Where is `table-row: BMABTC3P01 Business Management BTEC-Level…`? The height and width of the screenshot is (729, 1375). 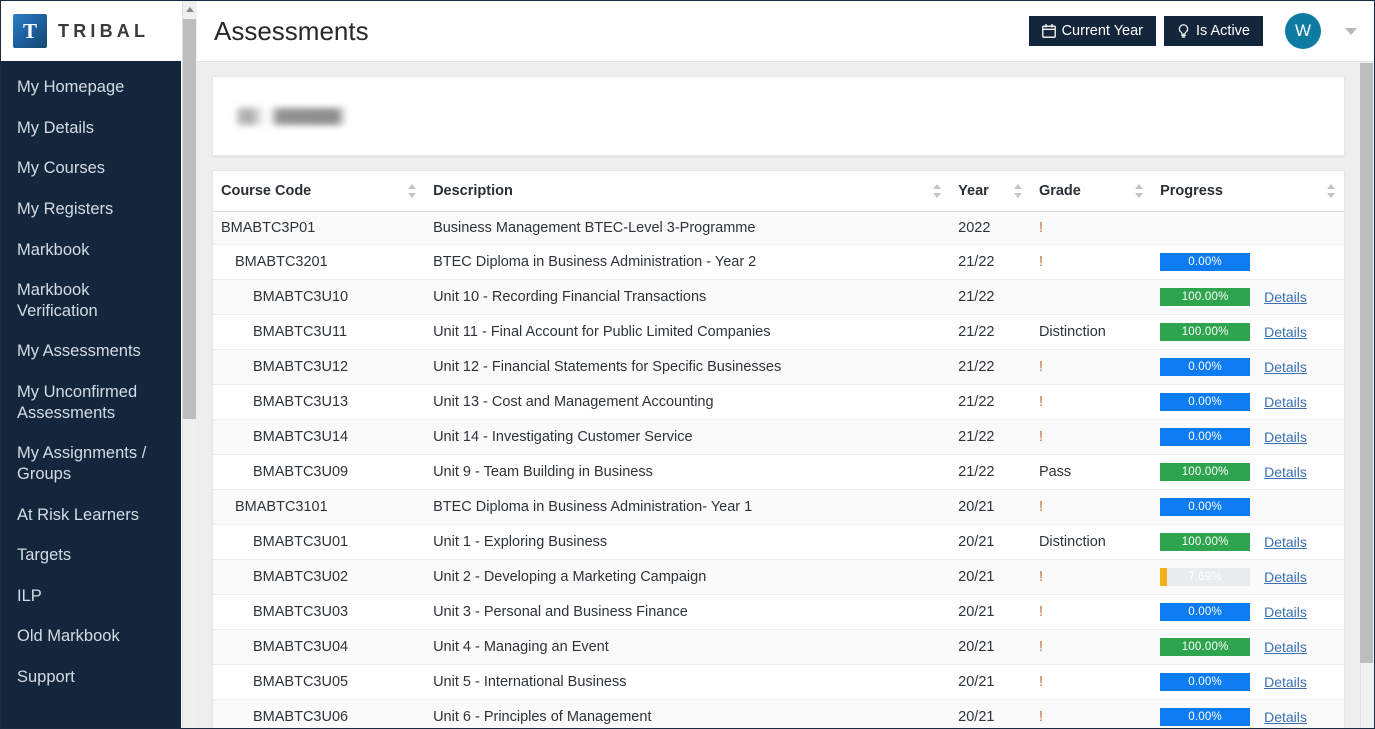 table-row: BMABTC3P01 Business Management BTEC-Level… is located at coordinates (778, 228).